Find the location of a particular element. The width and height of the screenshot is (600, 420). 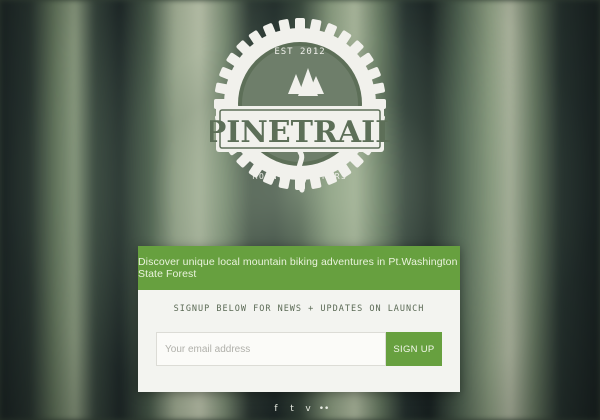

email-input is located at coordinates (271, 349).